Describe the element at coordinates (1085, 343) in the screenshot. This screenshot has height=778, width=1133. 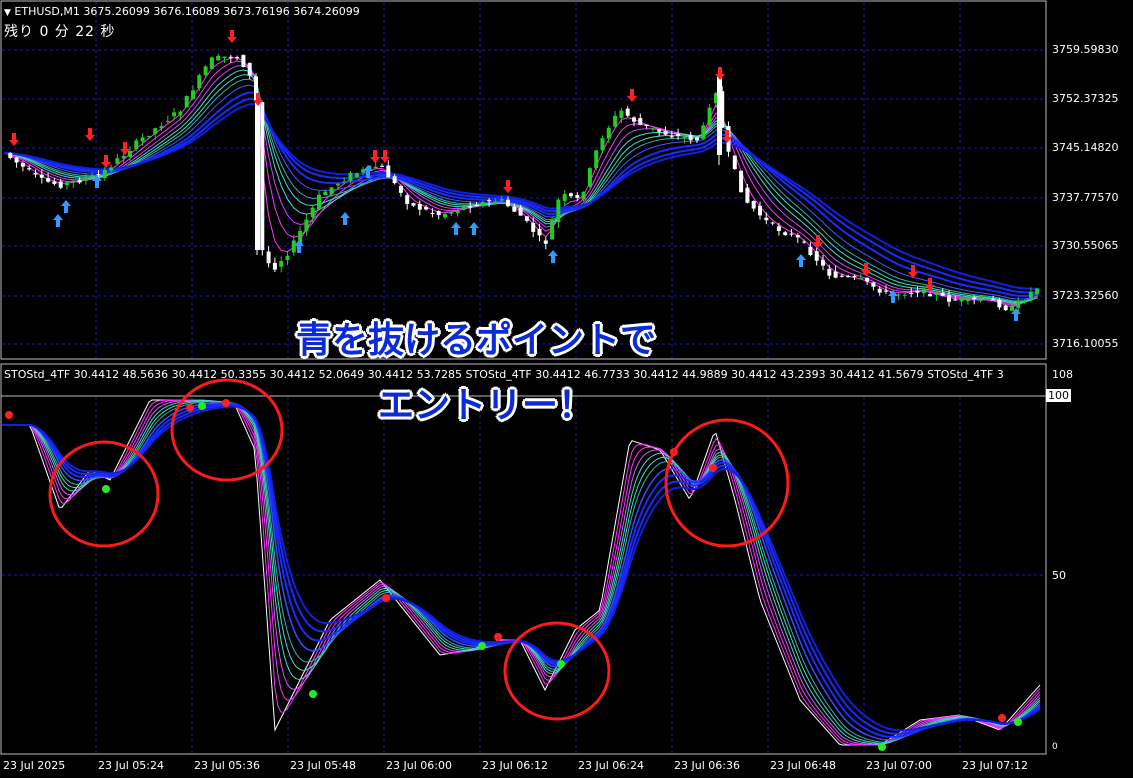
I see `price-axis-label: 3716.10055` at that location.